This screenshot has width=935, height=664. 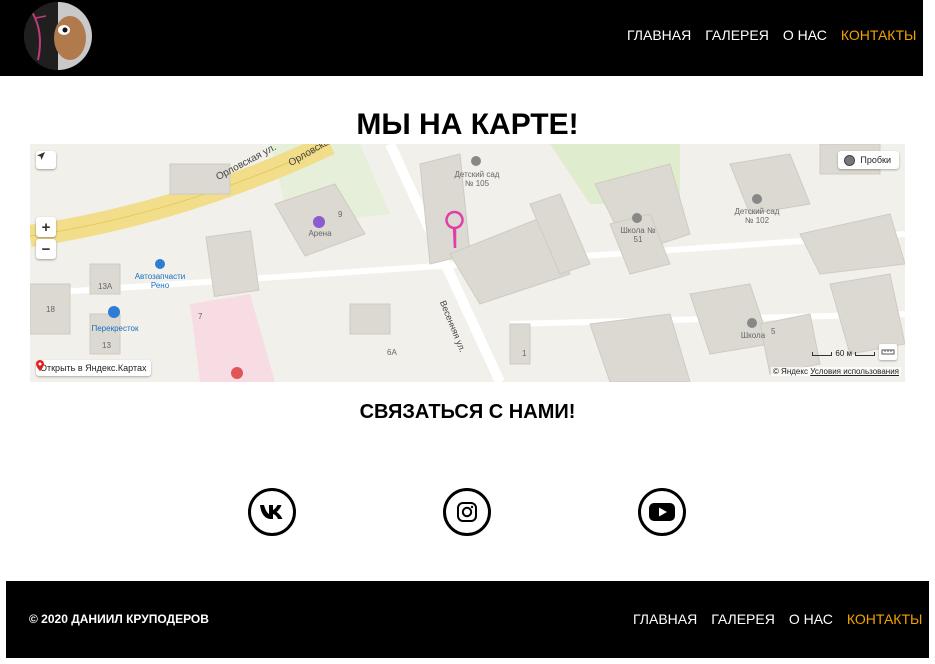 I want to click on open-in-yandex-label: Открыть в Яндекс.Картах, so click(x=93, y=368).